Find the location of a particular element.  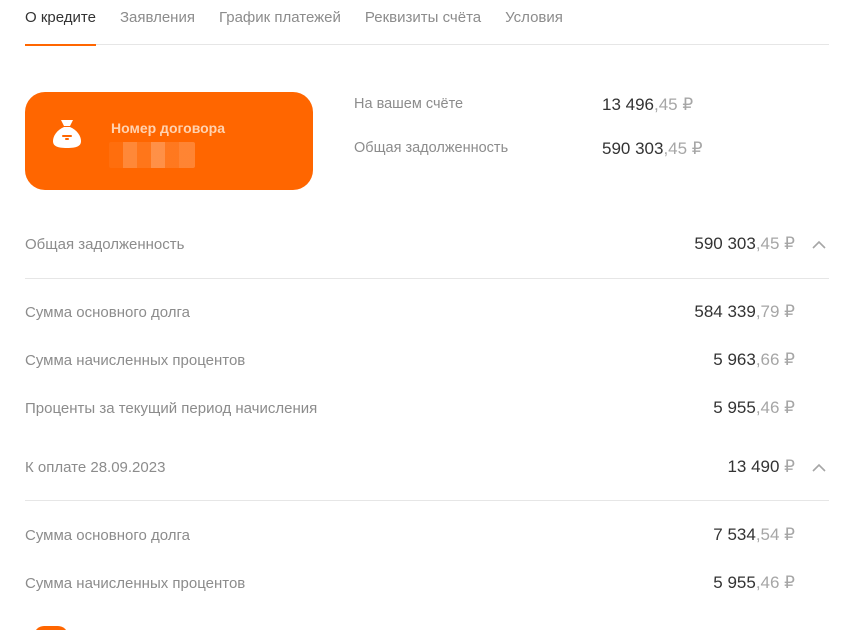

payment-due-header: К оплате 28.09.2023 13 490 ₽ is located at coordinates (427, 468).